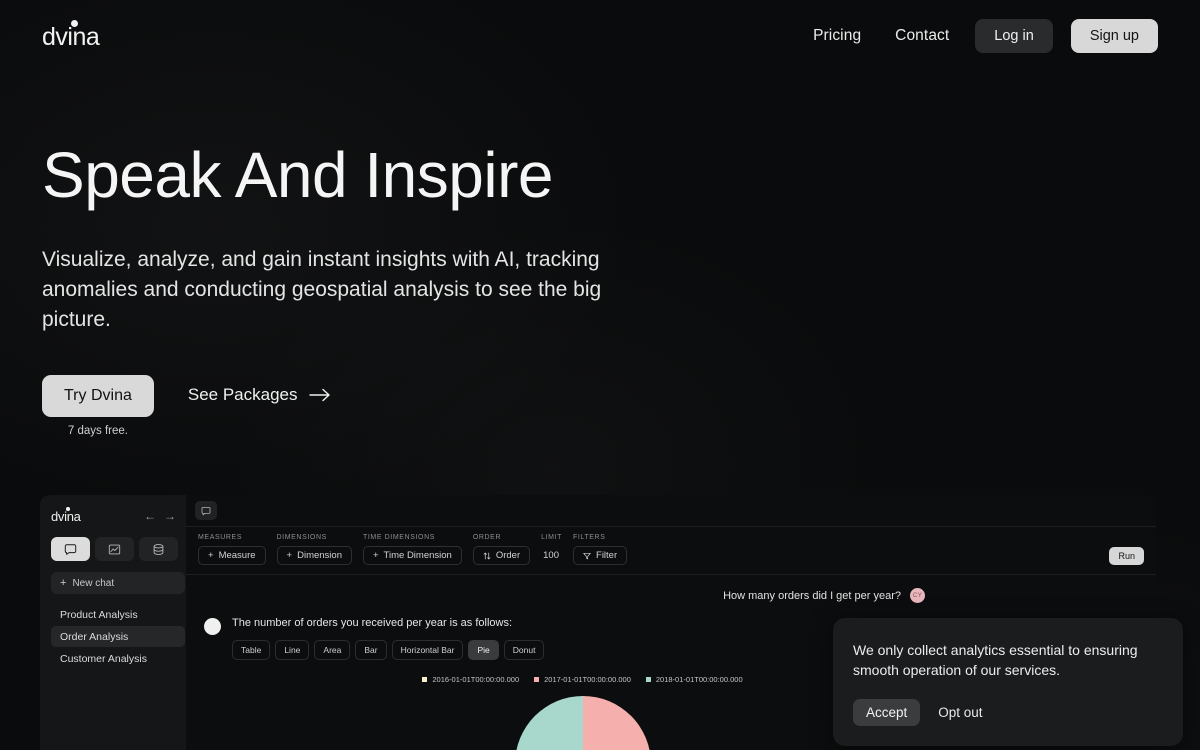  Describe the element at coordinates (93, 583) in the screenshot. I see `new-chat-label: New chat` at that location.